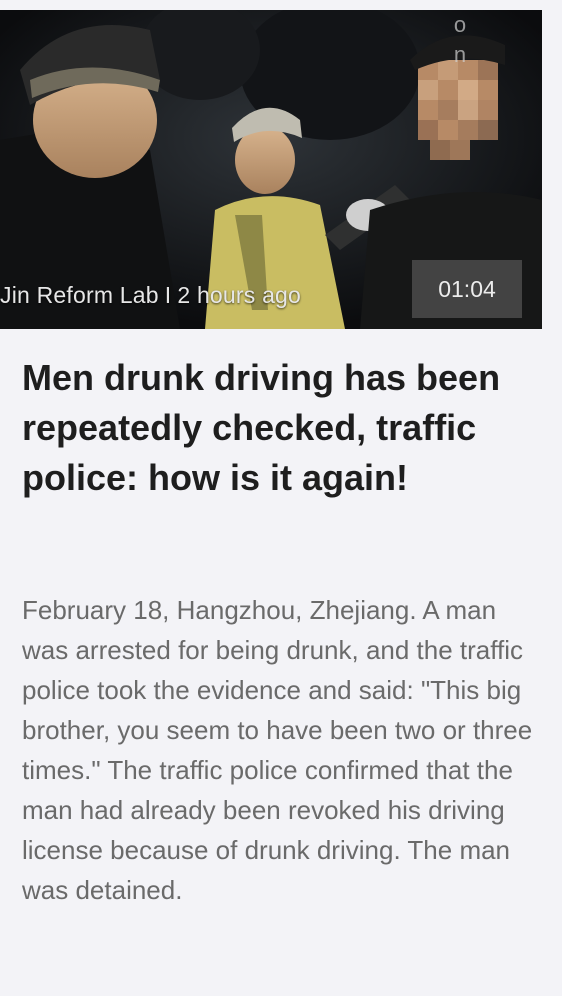 The image size is (562, 996). Describe the element at coordinates (168, 295) in the screenshot. I see `meta-separator: I` at that location.